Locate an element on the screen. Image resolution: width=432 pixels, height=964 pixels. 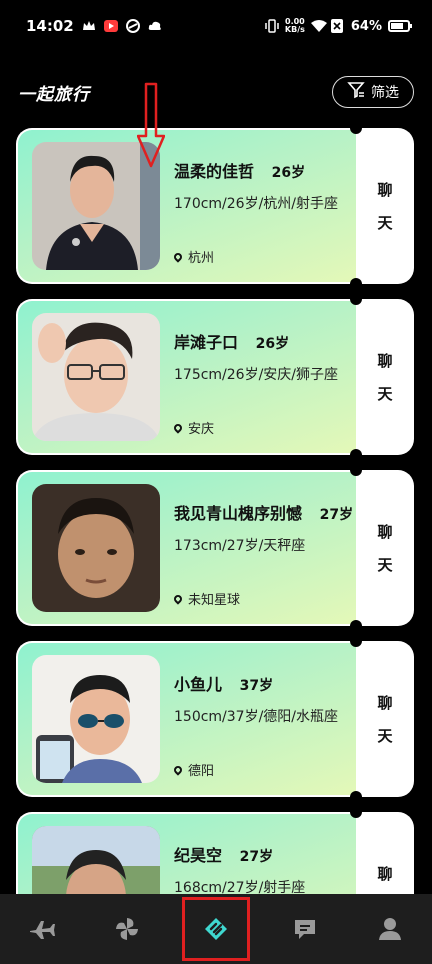
annotation-arrow is located at coordinates (151, 125).